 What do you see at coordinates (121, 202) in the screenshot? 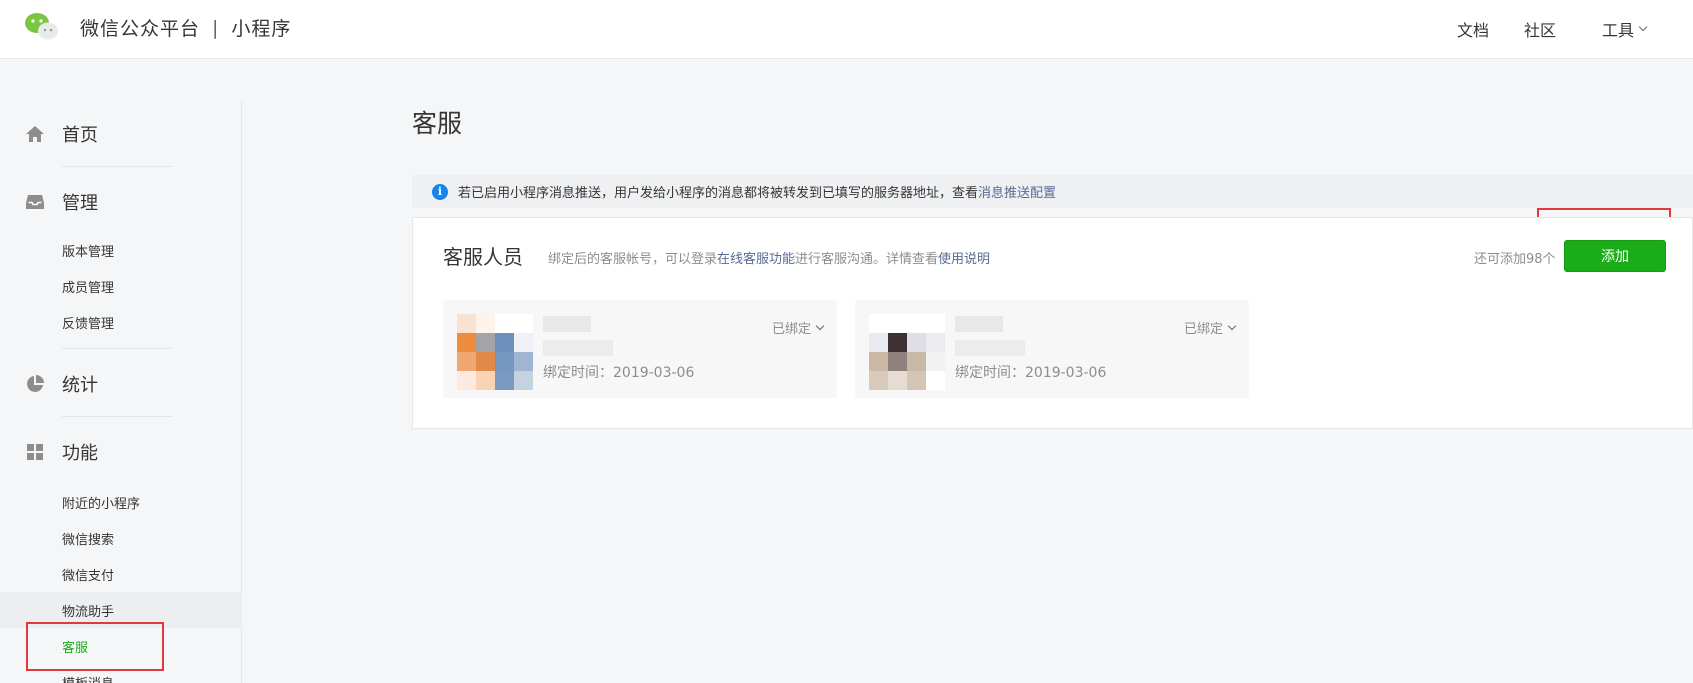
I see `sidebar-section-manage: 管理` at bounding box center [121, 202].